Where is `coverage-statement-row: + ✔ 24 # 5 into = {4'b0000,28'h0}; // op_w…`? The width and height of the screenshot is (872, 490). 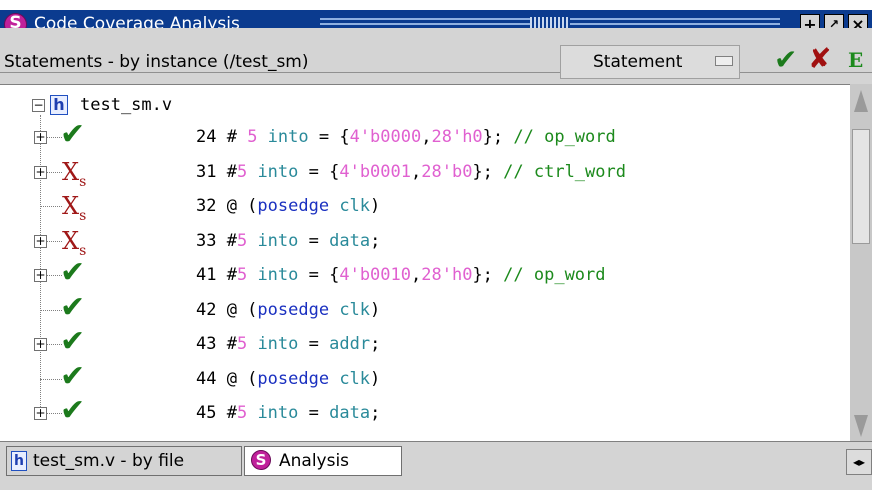 coverage-statement-row: + ✔ 24 # 5 into = {4'b0000,28'h0}; // op_w… is located at coordinates (425, 135).